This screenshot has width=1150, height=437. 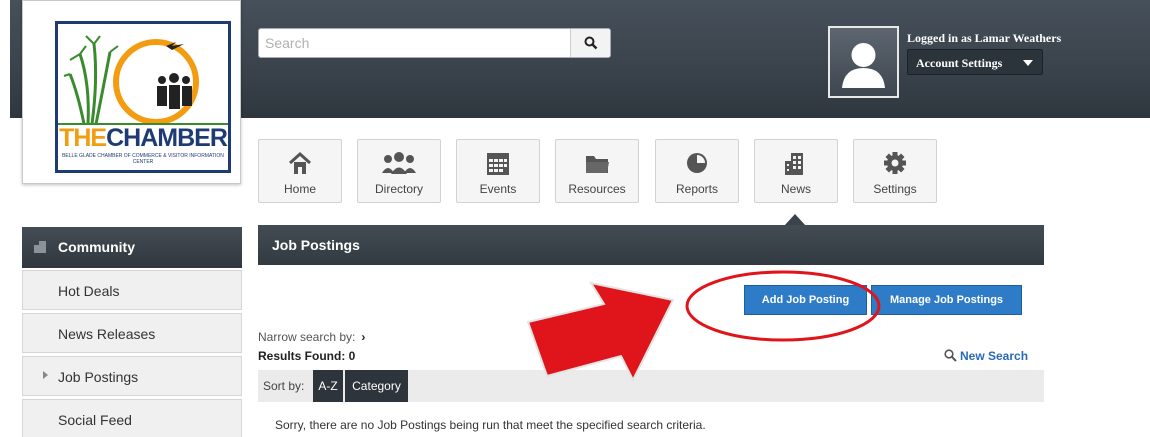 I want to click on chevron-right-icon: ›, so click(x=363, y=337).